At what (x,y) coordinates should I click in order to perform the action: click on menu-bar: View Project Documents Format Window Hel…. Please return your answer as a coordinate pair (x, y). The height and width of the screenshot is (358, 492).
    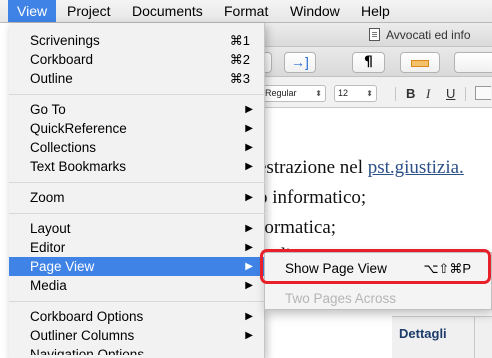
    Looking at the image, I should click on (246, 11).